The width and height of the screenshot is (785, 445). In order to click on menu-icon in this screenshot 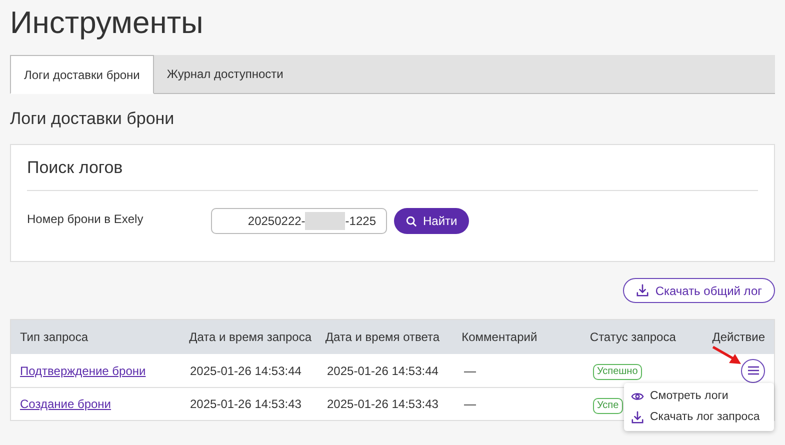, I will do `click(753, 370)`.